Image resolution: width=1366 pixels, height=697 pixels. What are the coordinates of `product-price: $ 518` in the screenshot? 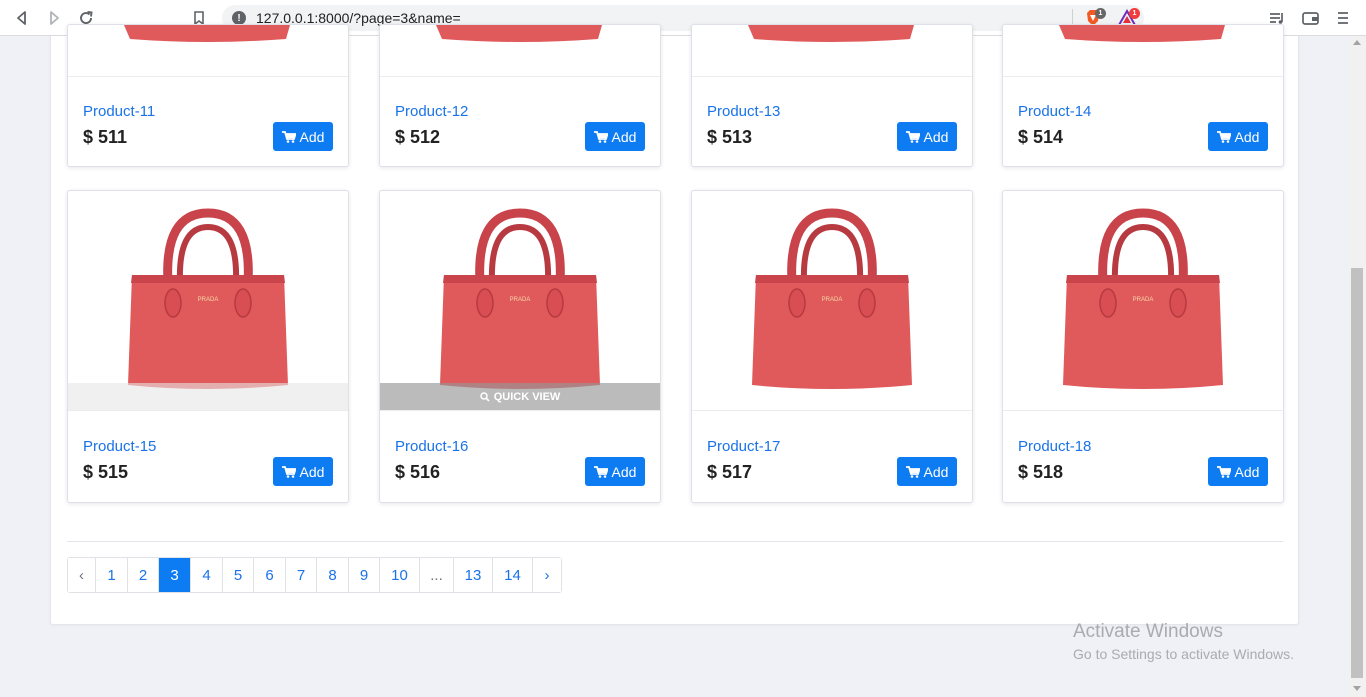 It's located at (1041, 472).